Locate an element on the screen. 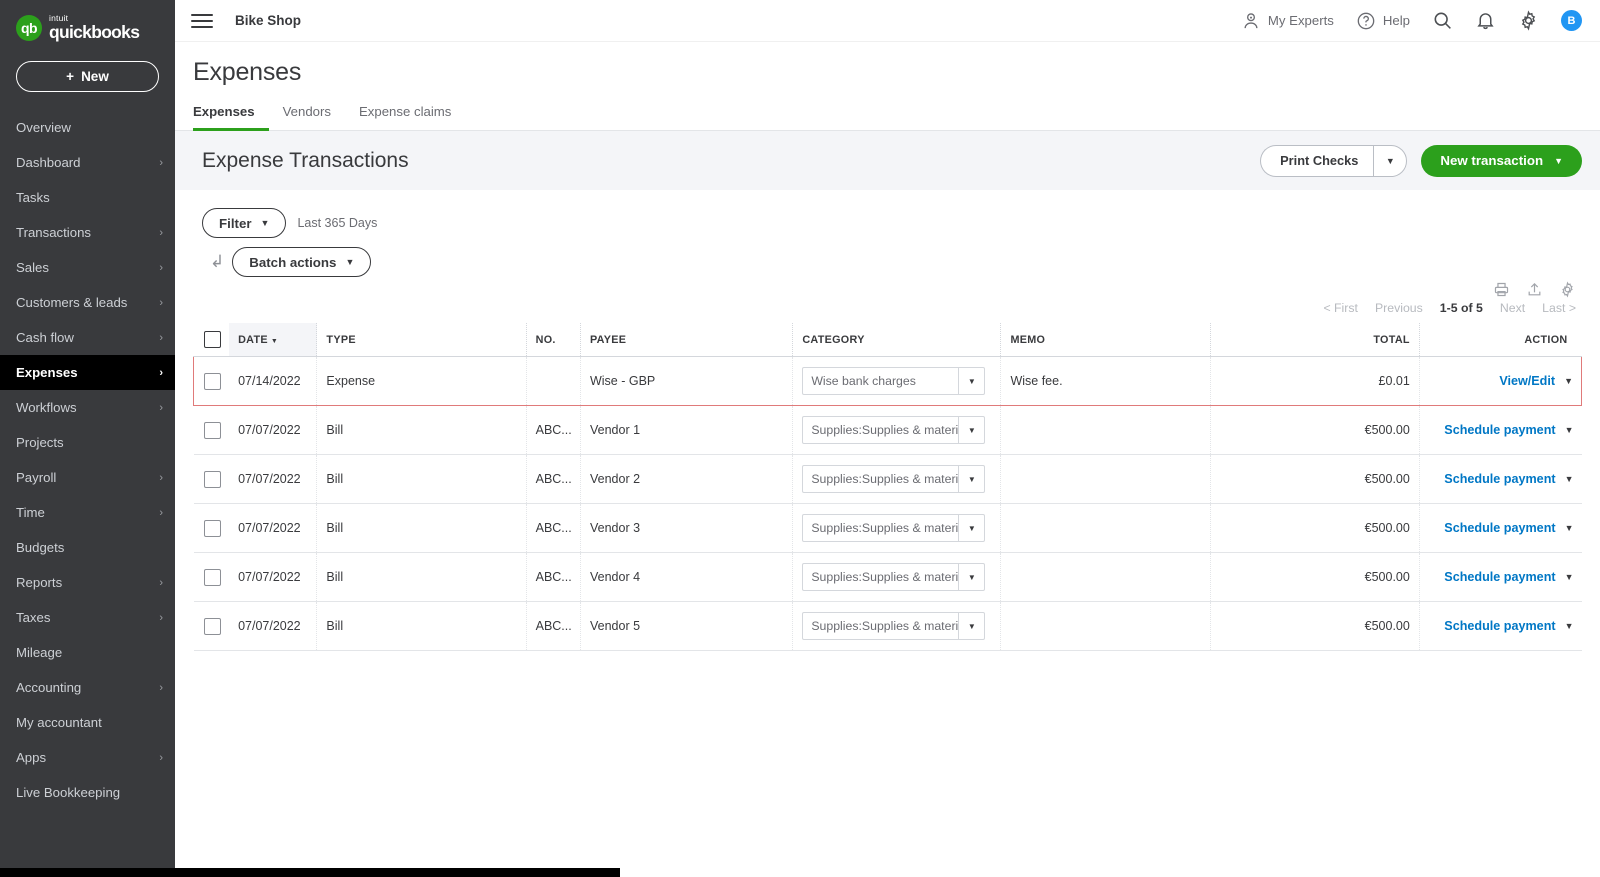 The width and height of the screenshot is (1600, 877). sidebar-item-expenses: Expenses › is located at coordinates (87, 372).